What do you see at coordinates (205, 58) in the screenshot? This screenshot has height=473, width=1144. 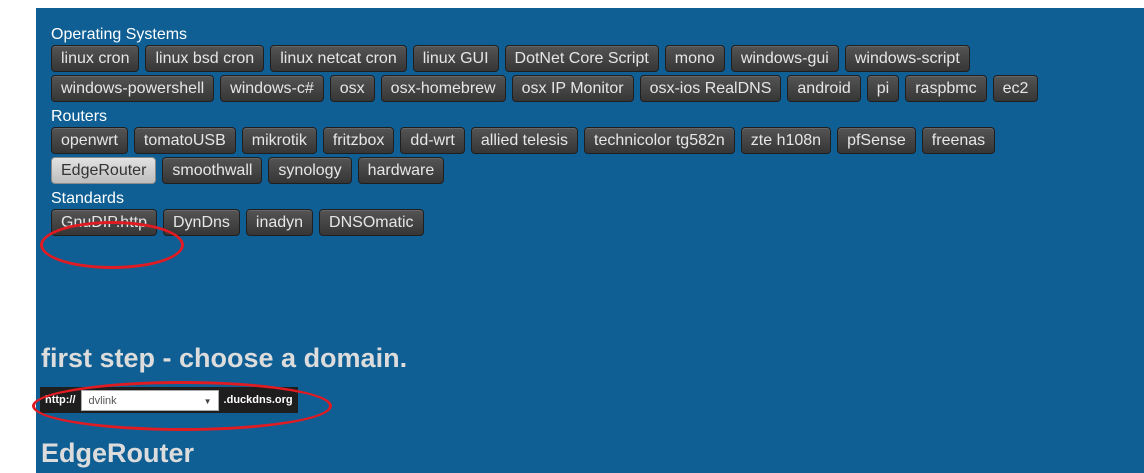 I see `platform-button-linux-bsd-cron: linux bsd cron` at bounding box center [205, 58].